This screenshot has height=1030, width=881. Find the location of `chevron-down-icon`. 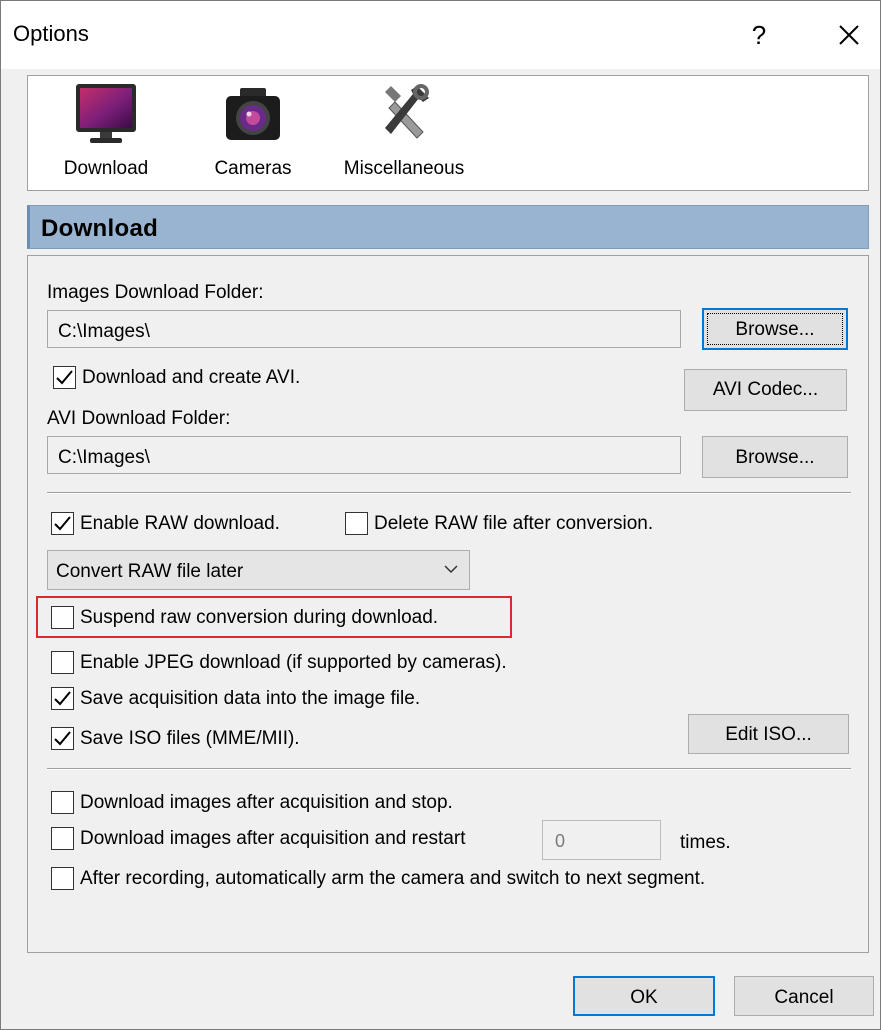

chevron-down-icon is located at coordinates (451, 569).